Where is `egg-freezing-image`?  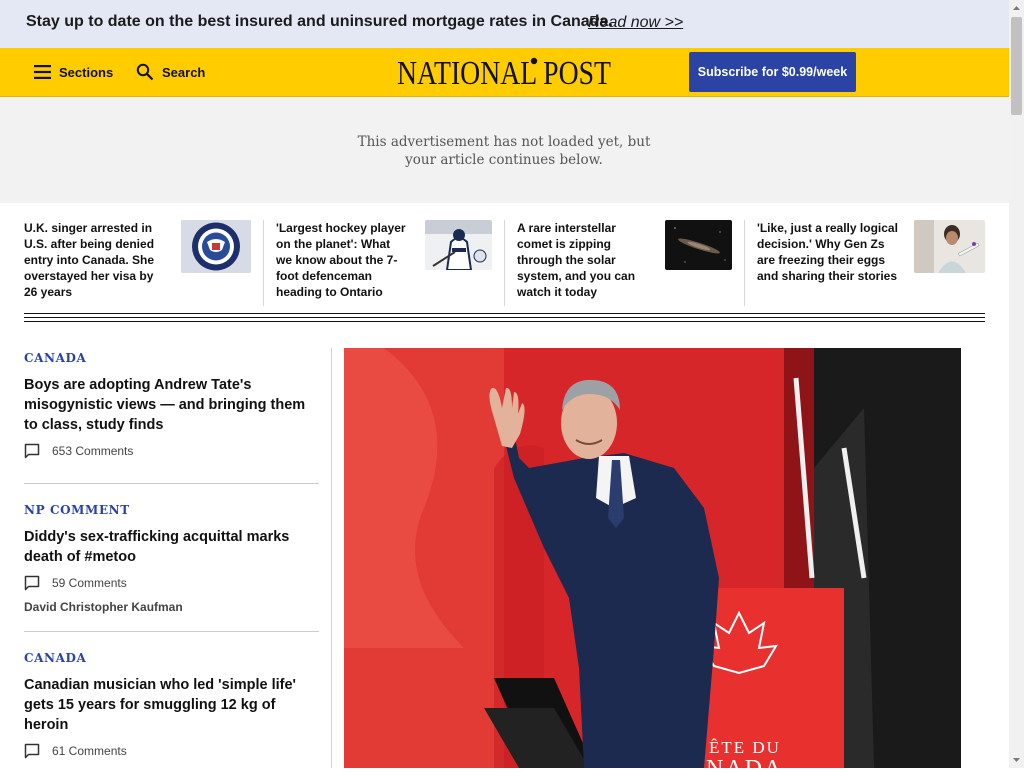 egg-freezing-image is located at coordinates (949, 246).